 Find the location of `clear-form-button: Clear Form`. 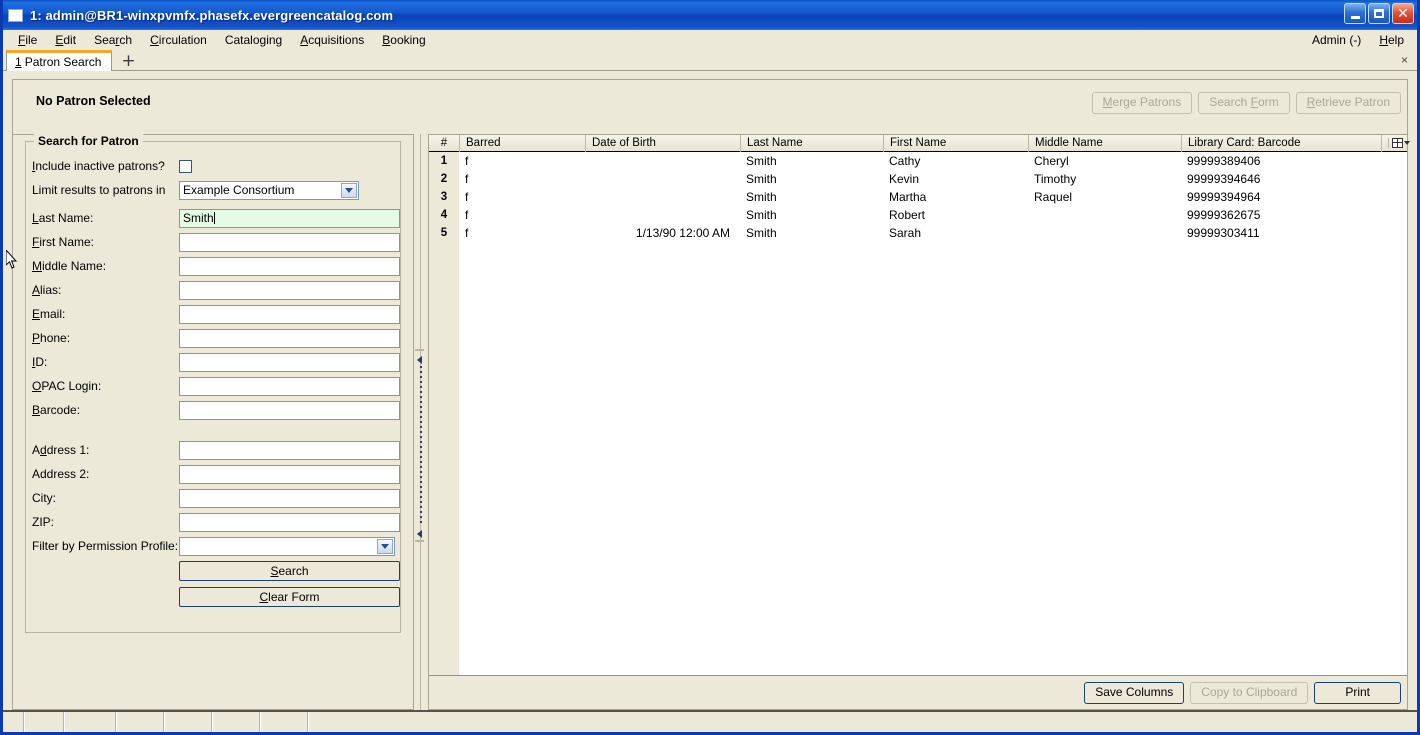

clear-form-button: Clear Form is located at coordinates (289, 597).